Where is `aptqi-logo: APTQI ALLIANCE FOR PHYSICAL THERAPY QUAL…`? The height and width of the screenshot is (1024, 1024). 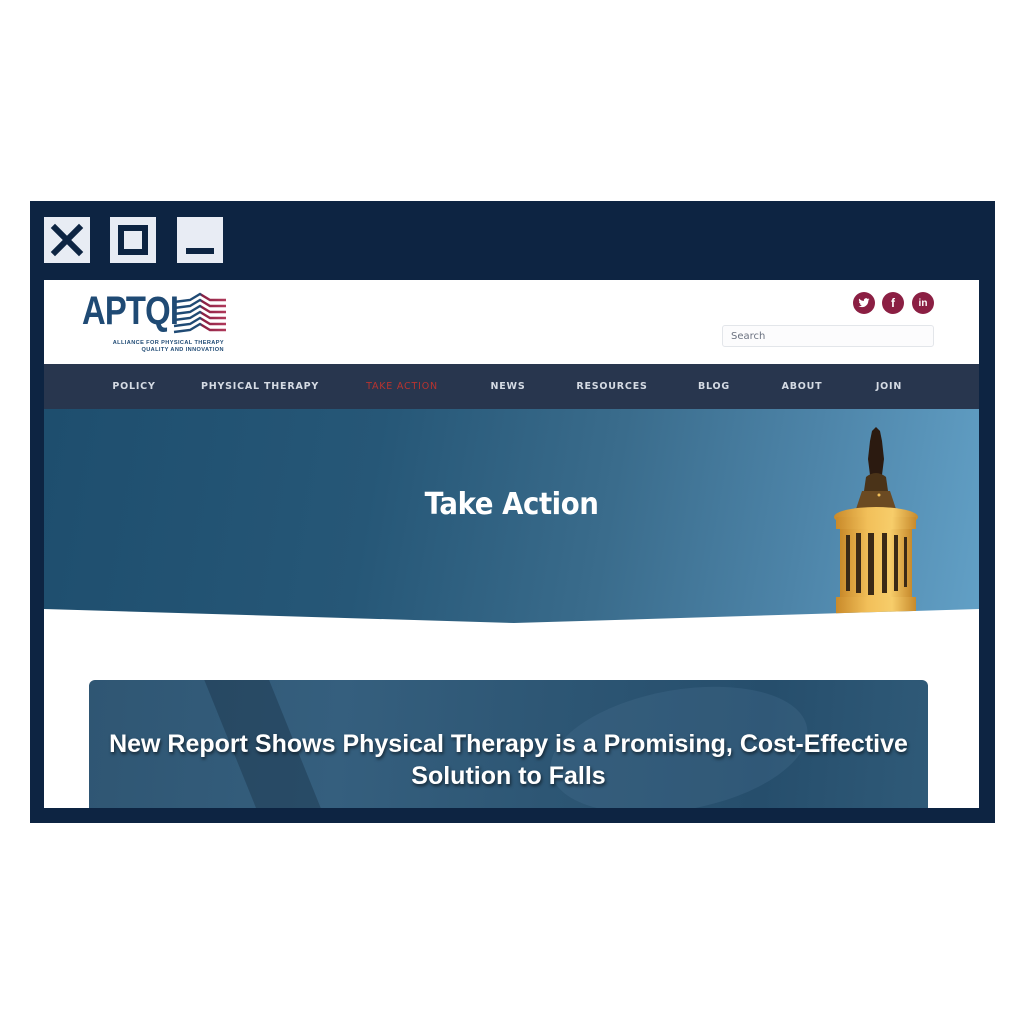
aptqi-logo: APTQI ALLIANCE FOR PHYSICAL THERAPY QUAL… is located at coordinates (157, 323).